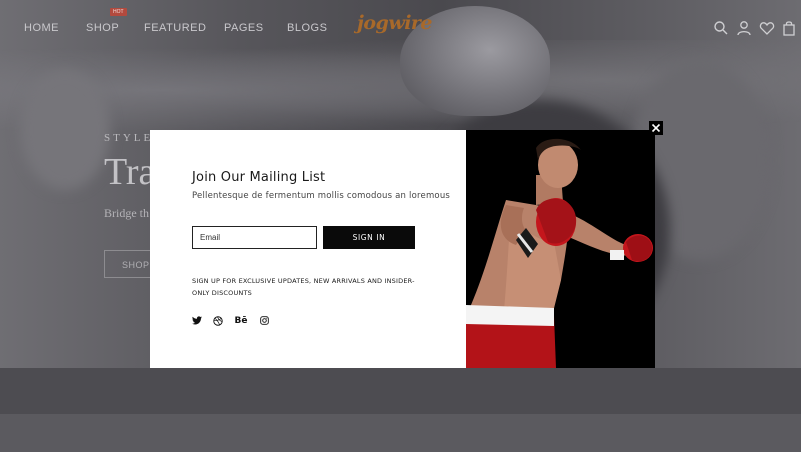 The width and height of the screenshot is (801, 452). I want to click on nav-item-blogs: BLOGS, so click(307, 28).